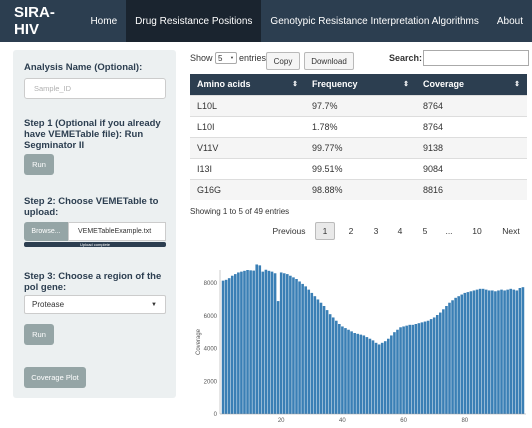  What do you see at coordinates (39, 164) in the screenshot?
I see `segminator-run-button: Run` at bounding box center [39, 164].